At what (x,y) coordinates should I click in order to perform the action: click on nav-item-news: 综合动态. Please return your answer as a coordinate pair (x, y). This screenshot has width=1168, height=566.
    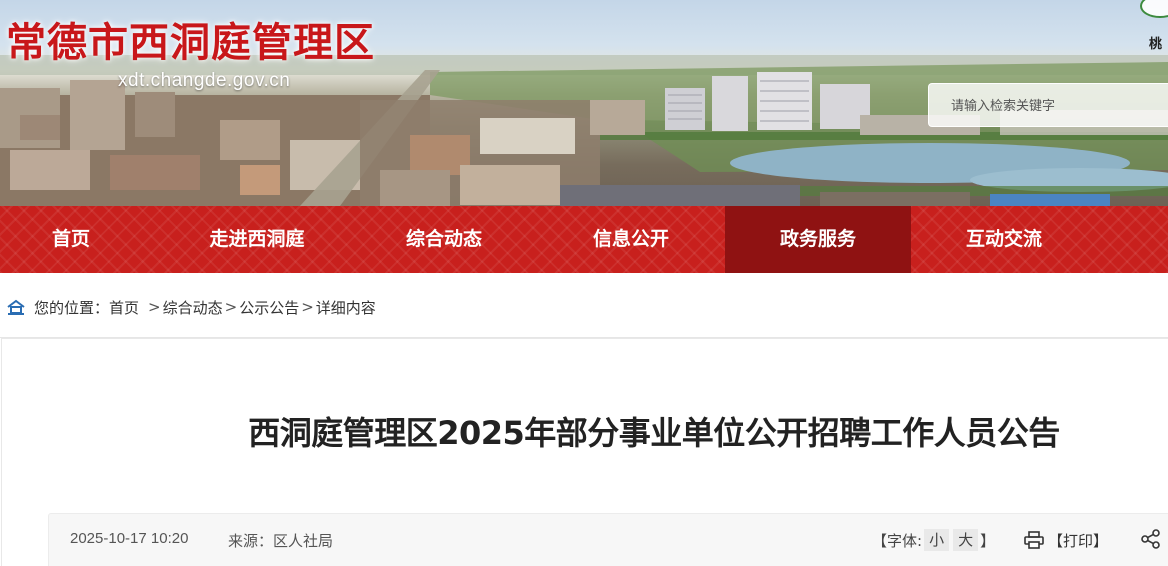
    Looking at the image, I should click on (444, 239).